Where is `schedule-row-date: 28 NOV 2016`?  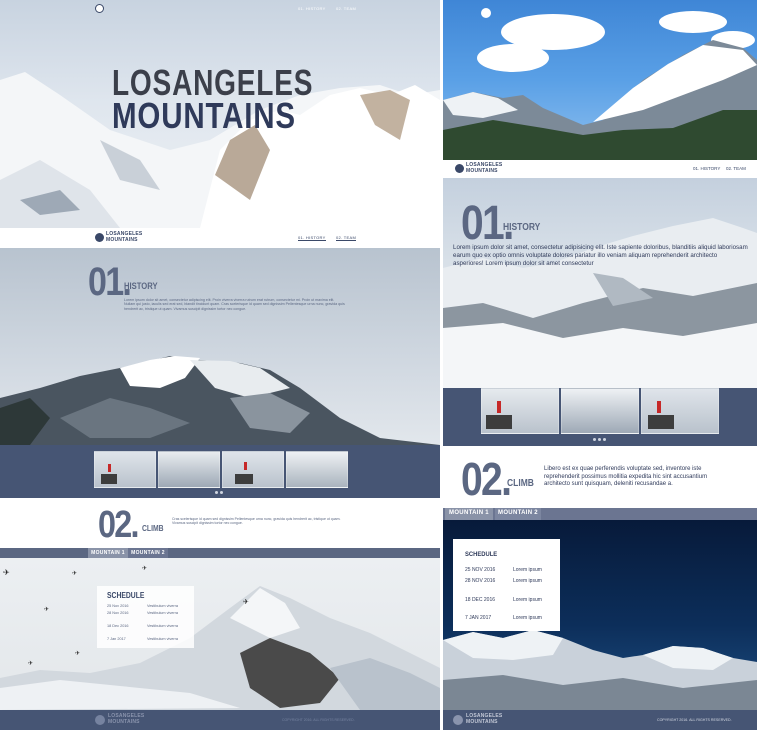 schedule-row-date: 28 NOV 2016 is located at coordinates (480, 581).